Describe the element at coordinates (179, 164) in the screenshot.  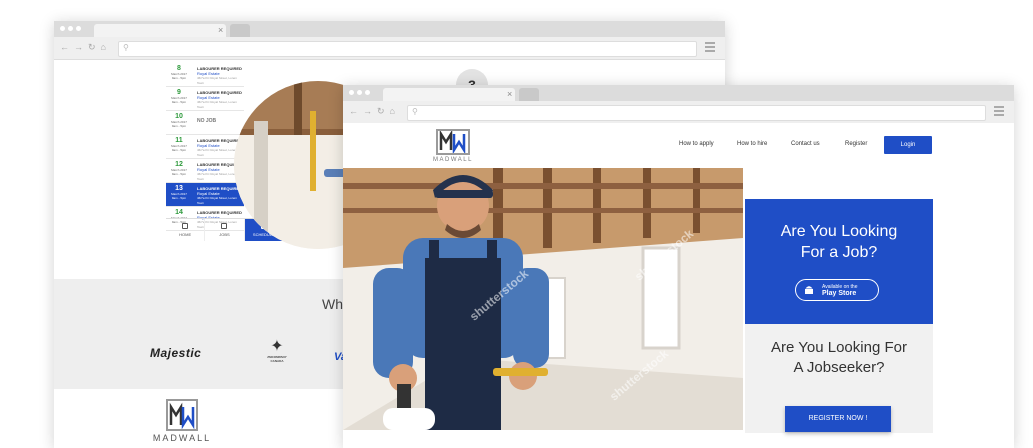
I see `schedule-day: 12` at that location.